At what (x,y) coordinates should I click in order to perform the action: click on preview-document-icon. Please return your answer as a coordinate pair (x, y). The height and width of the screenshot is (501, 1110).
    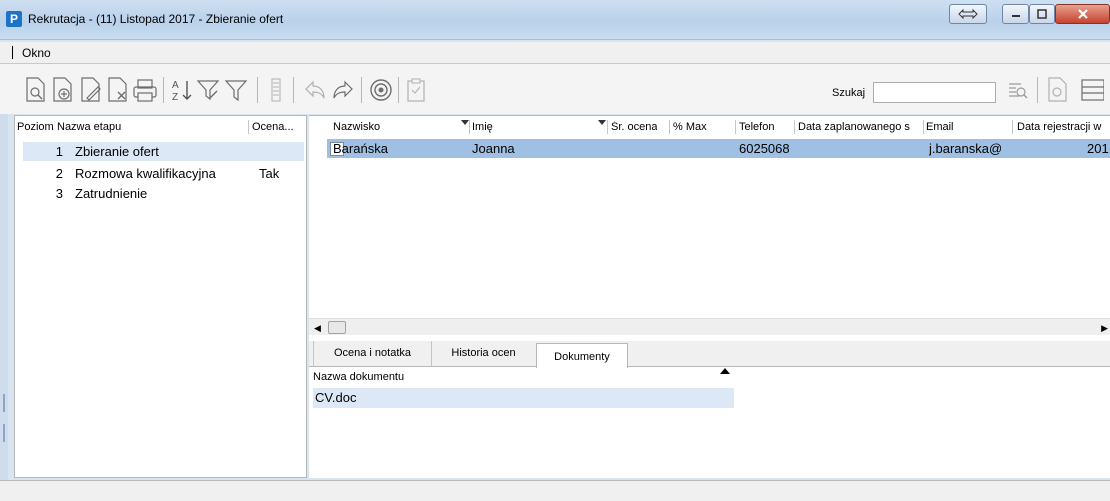
    Looking at the image, I should click on (36, 90).